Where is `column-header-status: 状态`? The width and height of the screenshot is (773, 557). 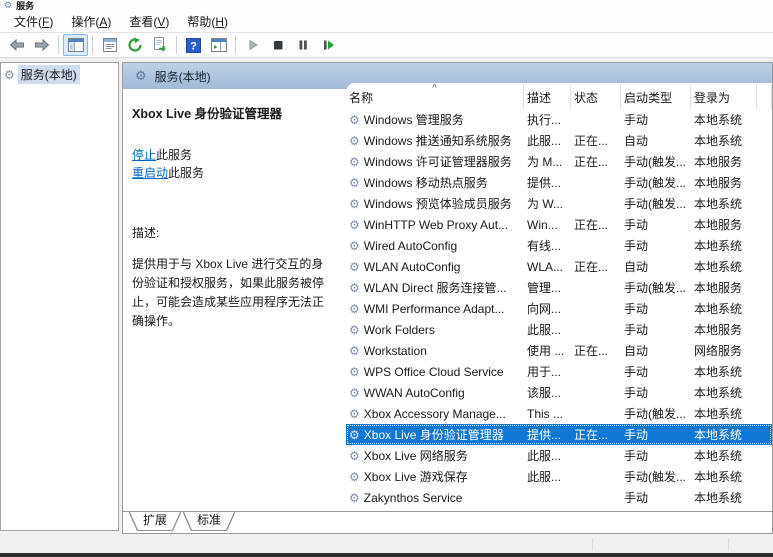
column-header-status: 状态 is located at coordinates (596, 97).